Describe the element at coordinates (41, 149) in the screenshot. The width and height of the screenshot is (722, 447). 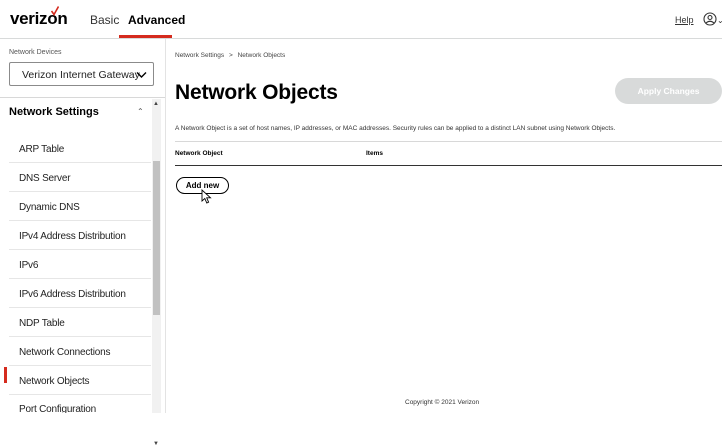
I see `sidebar-item-arp-table: ARP Table` at that location.